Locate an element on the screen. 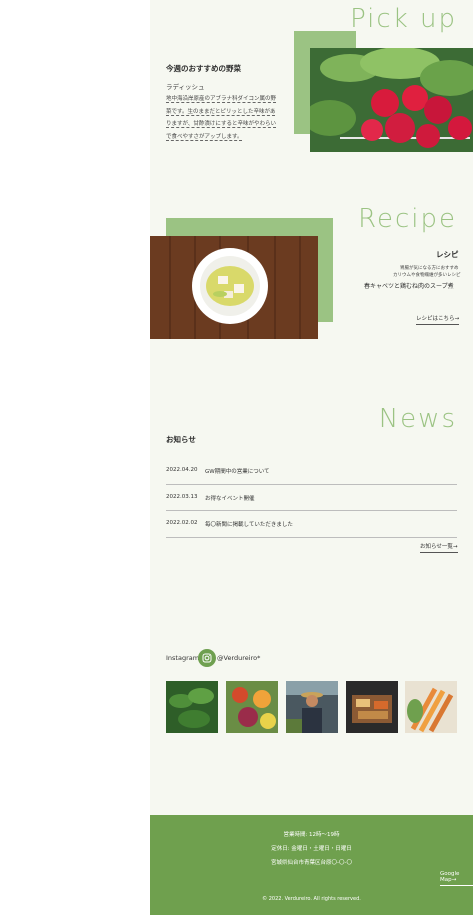 Image resolution: width=473 pixels, height=915 pixels. instagram-label: Instagram is located at coordinates (183, 658).